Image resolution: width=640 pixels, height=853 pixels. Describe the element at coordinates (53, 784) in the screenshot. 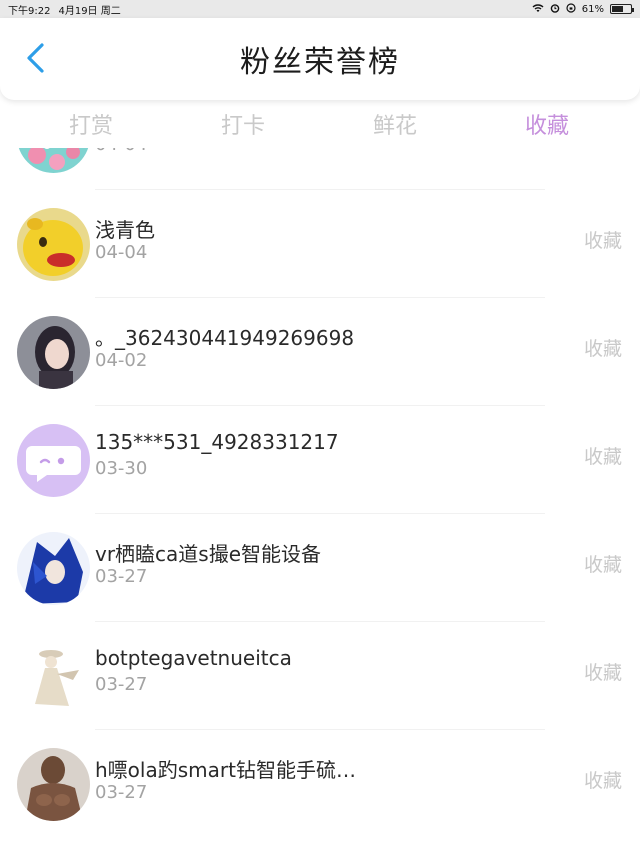

I see `avatar-muscle-man` at that location.